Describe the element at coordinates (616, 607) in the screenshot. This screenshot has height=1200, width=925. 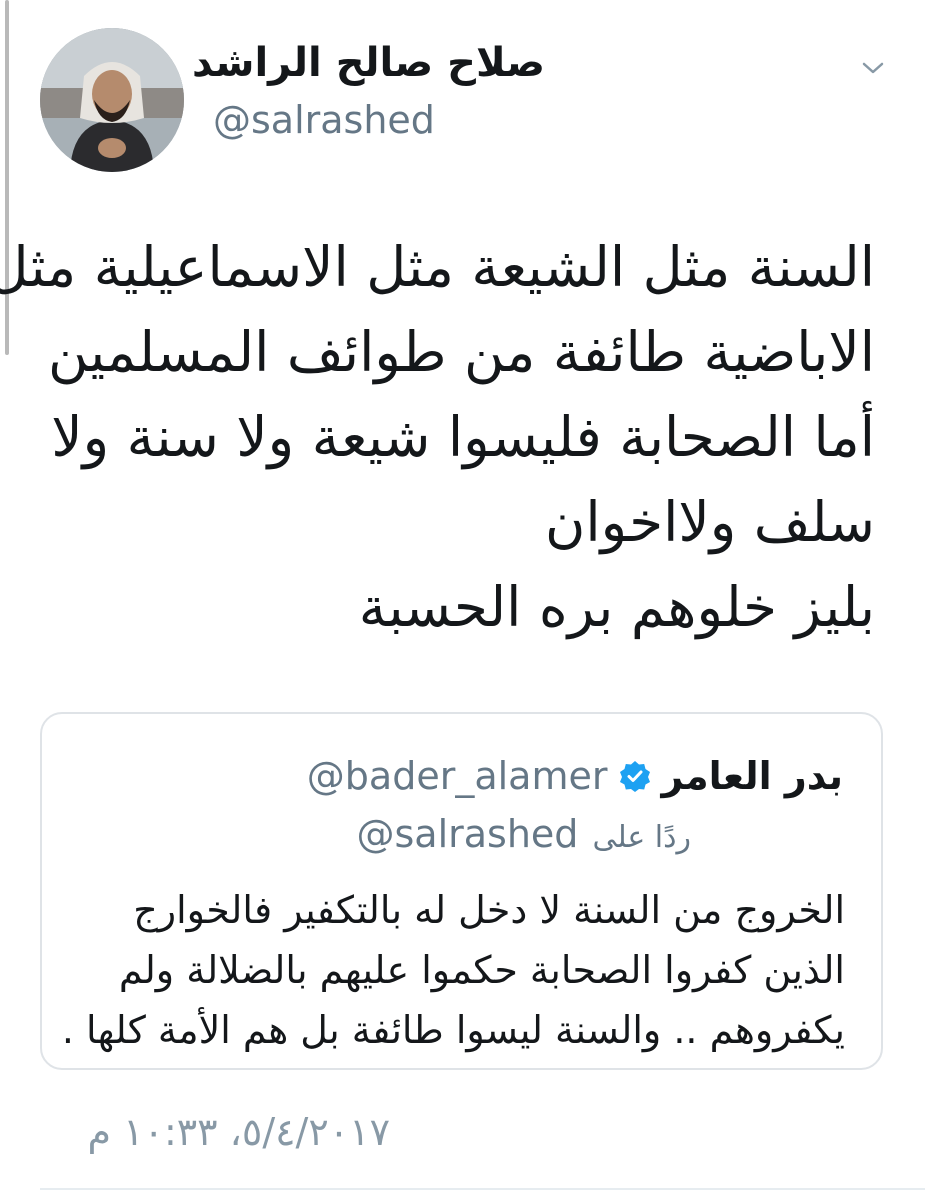
I see `tweet-text-line: بليز خلوهم بره الحسبة` at that location.